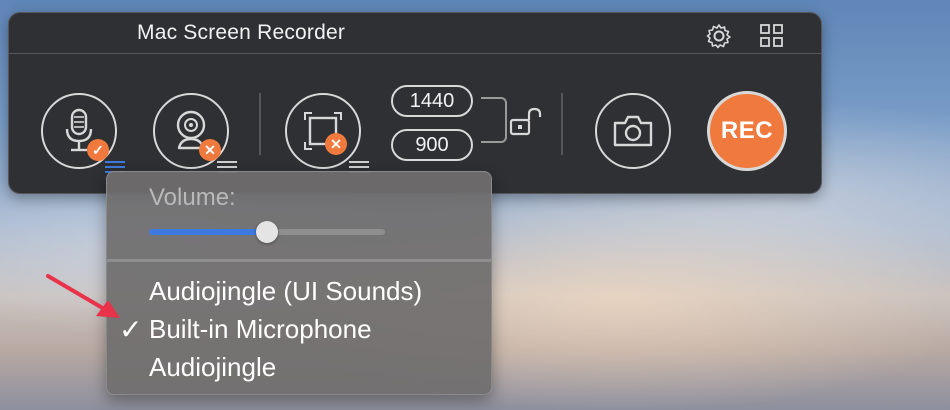 This screenshot has height=410, width=950. I want to click on screenshot-button, so click(633, 131).